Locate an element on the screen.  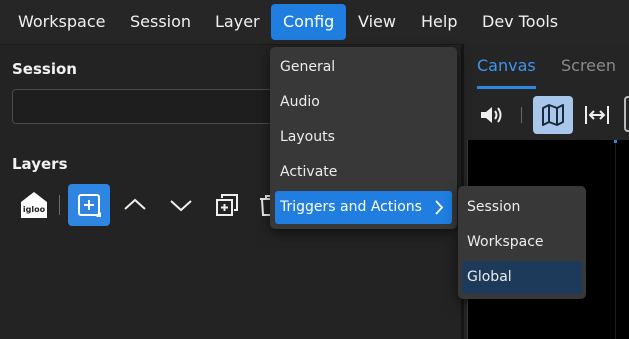
config-menu-audio: Audio is located at coordinates (363, 102).